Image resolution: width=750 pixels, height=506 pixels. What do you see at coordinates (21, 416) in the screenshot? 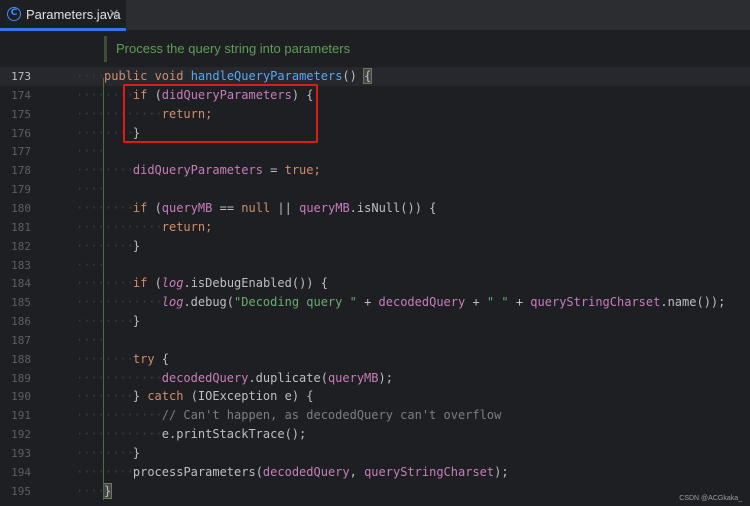
I see `line-number: 191` at bounding box center [21, 416].